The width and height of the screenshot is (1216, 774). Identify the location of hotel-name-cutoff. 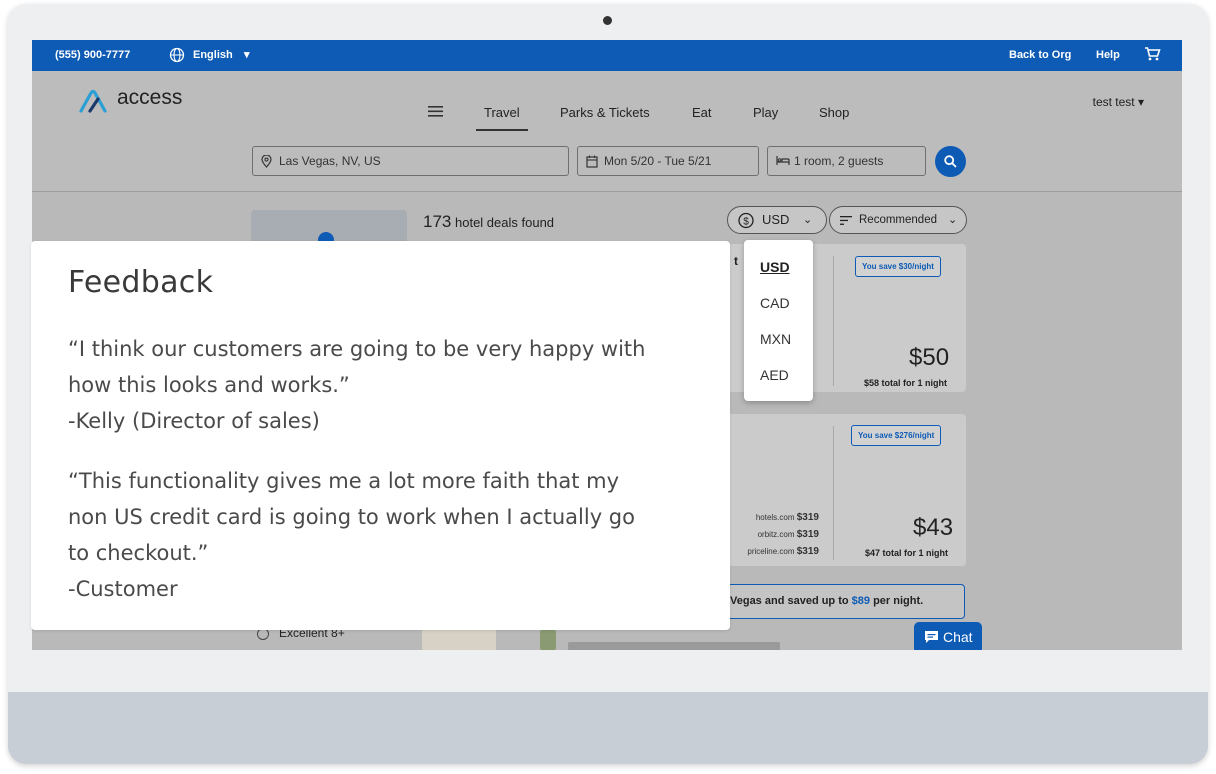
(674, 646).